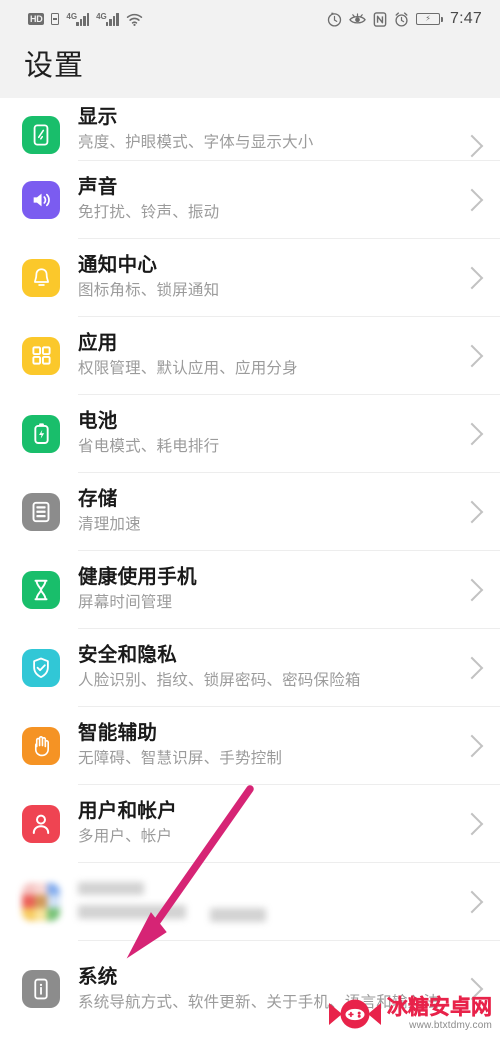 This screenshot has width=500, height=1039. What do you see at coordinates (41, 745) in the screenshot?
I see `hand-icon` at bounding box center [41, 745].